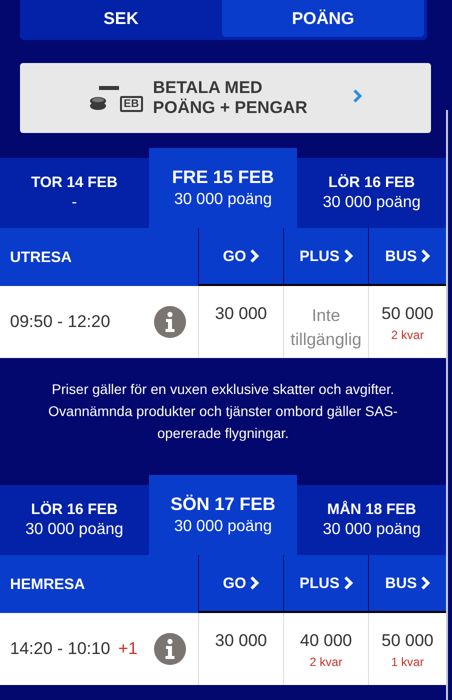 The width and height of the screenshot is (452, 700). What do you see at coordinates (371, 520) in the screenshot?
I see `date-tab: MÅN 18 FEB 30 000 poäng` at bounding box center [371, 520].